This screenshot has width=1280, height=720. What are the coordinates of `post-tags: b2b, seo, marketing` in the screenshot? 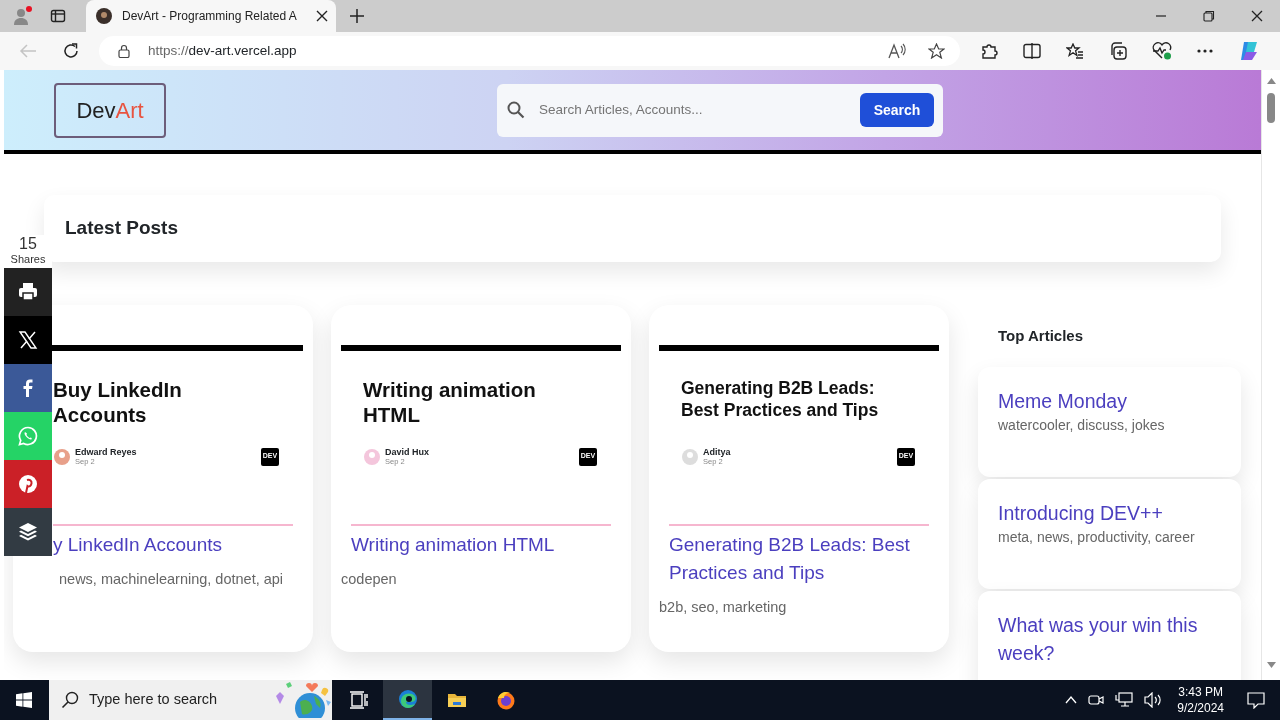 It's located at (799, 608).